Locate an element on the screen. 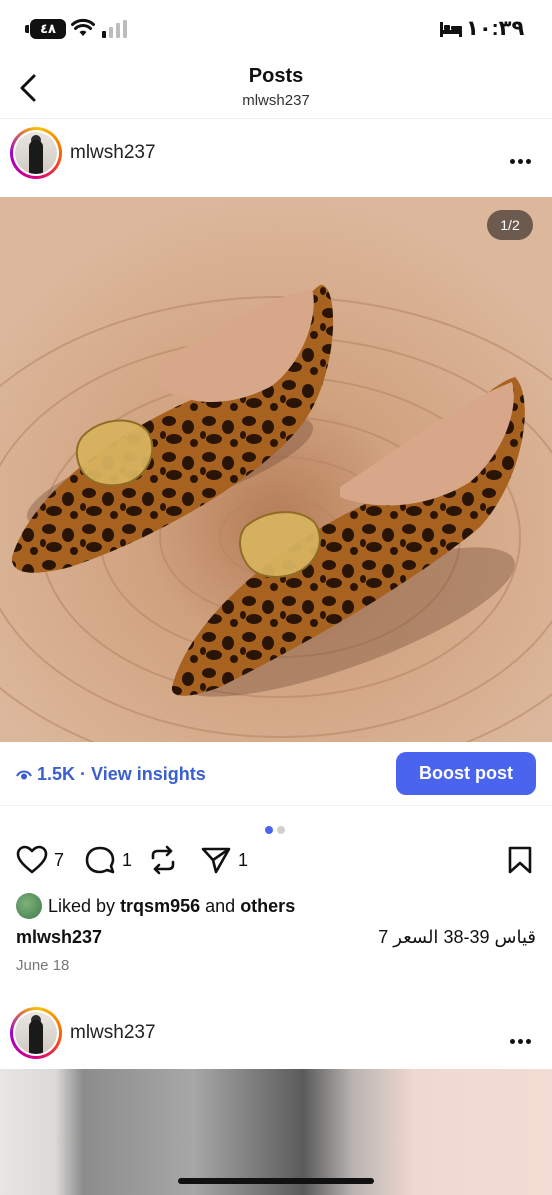 The image size is (552, 1195). insights-label: View insights is located at coordinates (148, 774).